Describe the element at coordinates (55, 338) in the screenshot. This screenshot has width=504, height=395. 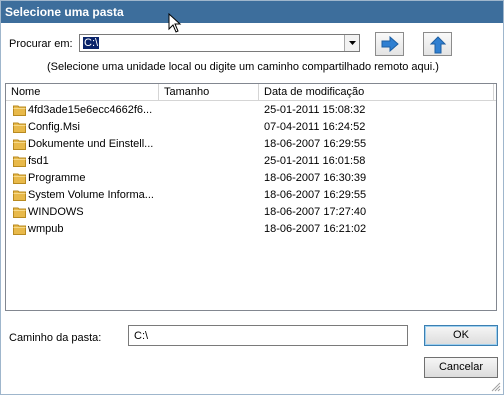
I see `folder-path-label: Caminho da pasta:` at that location.